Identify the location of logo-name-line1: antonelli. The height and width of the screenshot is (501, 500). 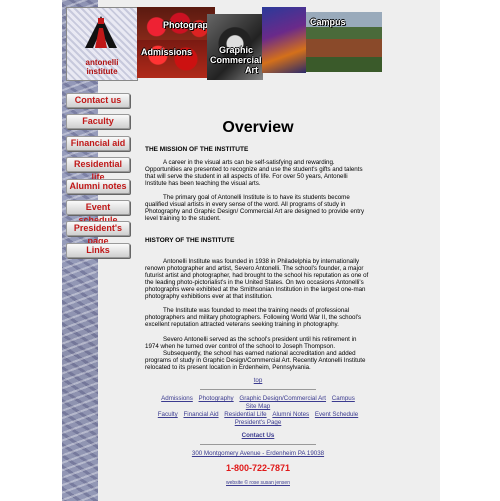
(102, 62).